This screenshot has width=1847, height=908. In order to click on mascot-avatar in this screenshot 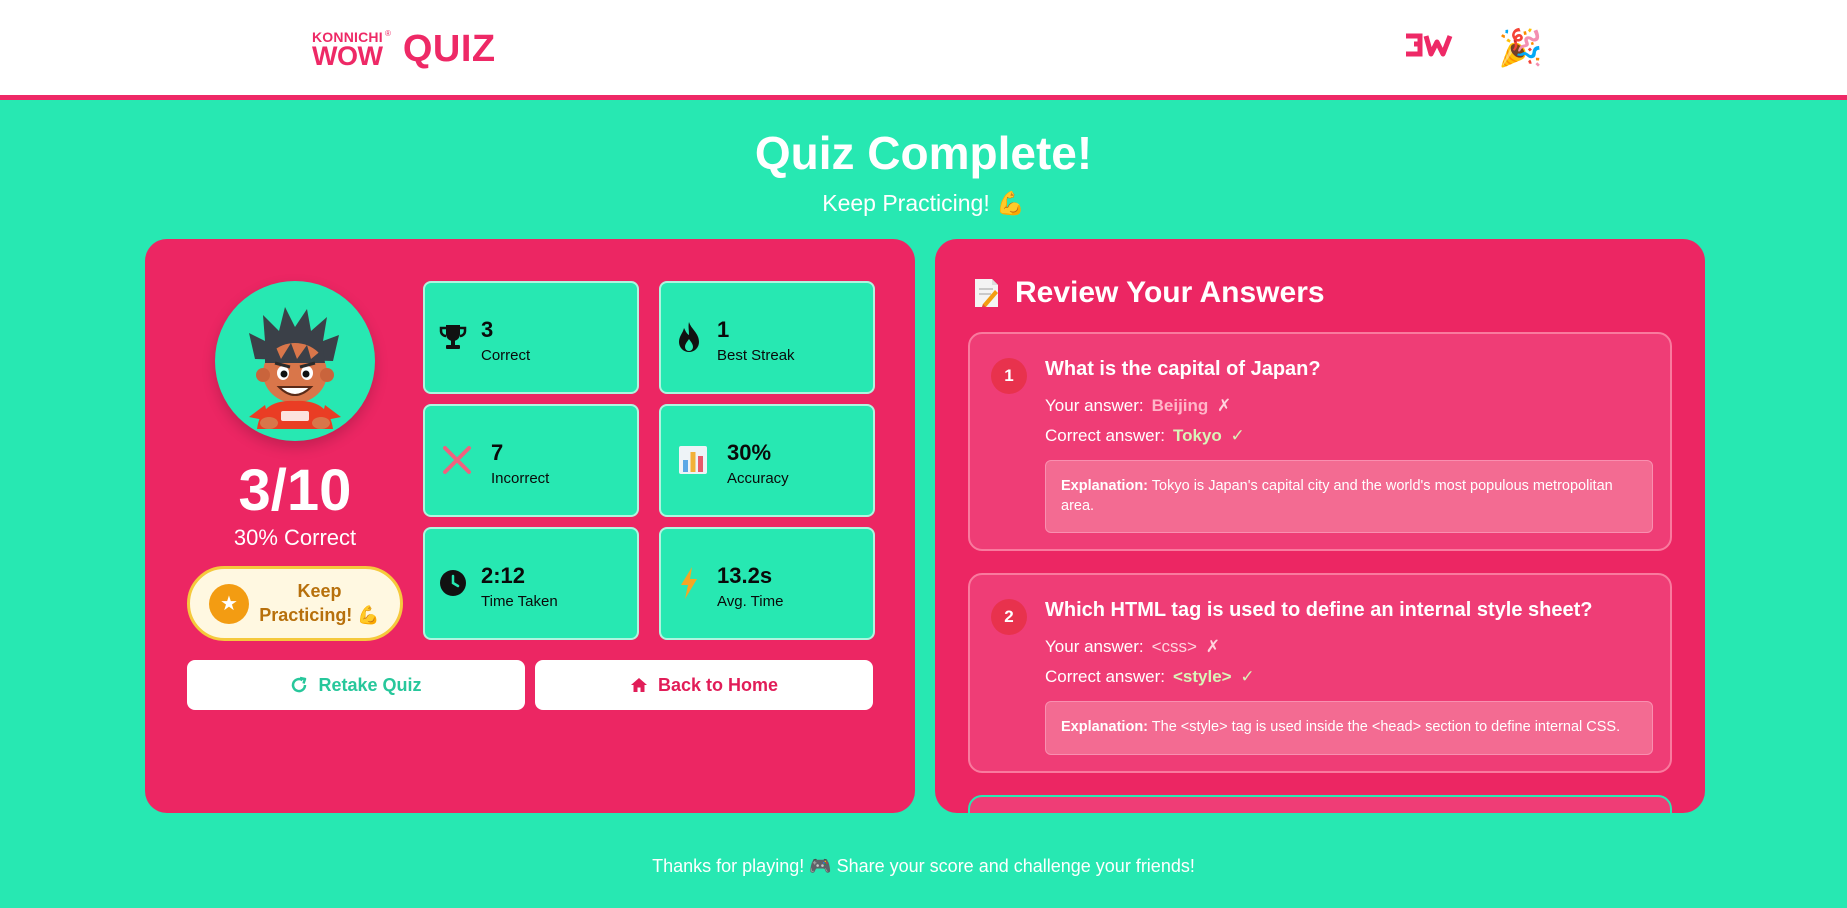, I will do `click(295, 361)`.